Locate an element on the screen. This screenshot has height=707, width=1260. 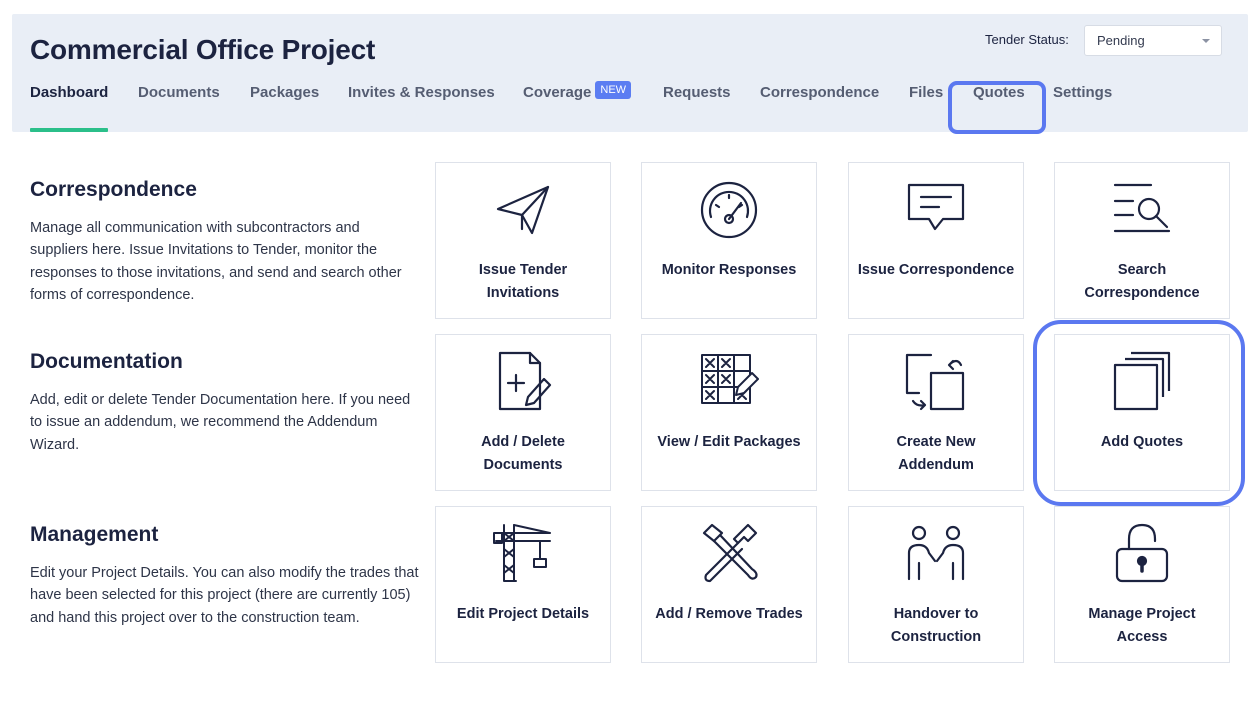
tile-label: Create New Addendum is located at coordinates (936, 453).